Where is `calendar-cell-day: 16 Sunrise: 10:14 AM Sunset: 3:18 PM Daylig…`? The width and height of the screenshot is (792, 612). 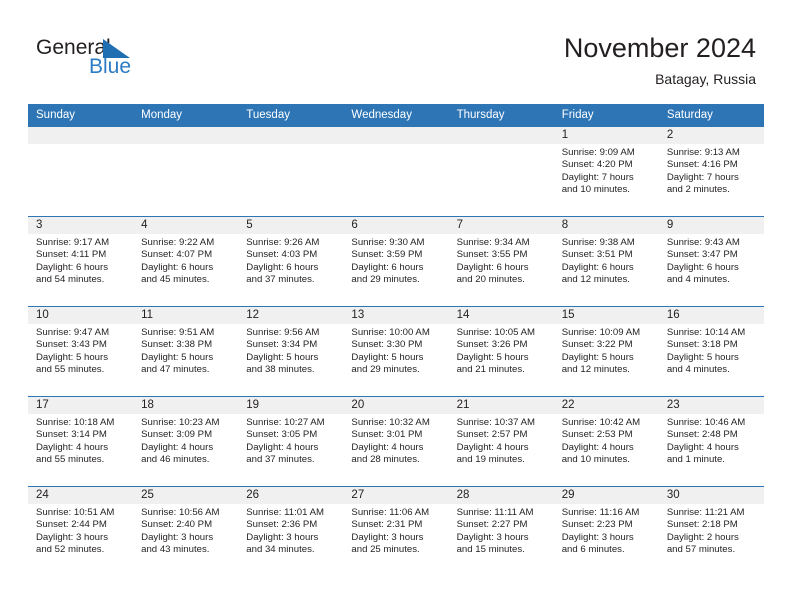
calendar-cell-day: 16 Sunrise: 10:14 AM Sunset: 3:18 PM Daylig… is located at coordinates (711, 351).